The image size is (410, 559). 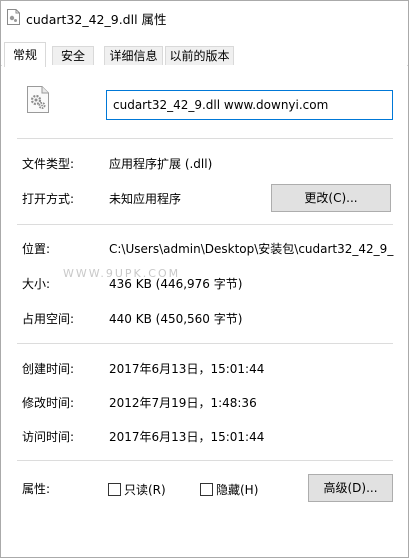 I want to click on accessed-label: 访问时间:, so click(x=48, y=437).